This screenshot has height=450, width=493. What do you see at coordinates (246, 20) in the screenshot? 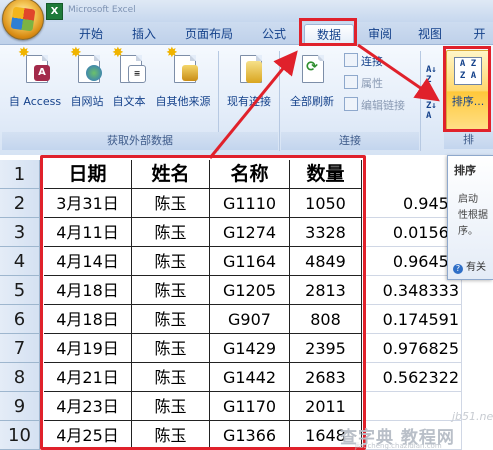
I see `title-bar: X Microsoft Excel` at bounding box center [246, 20].